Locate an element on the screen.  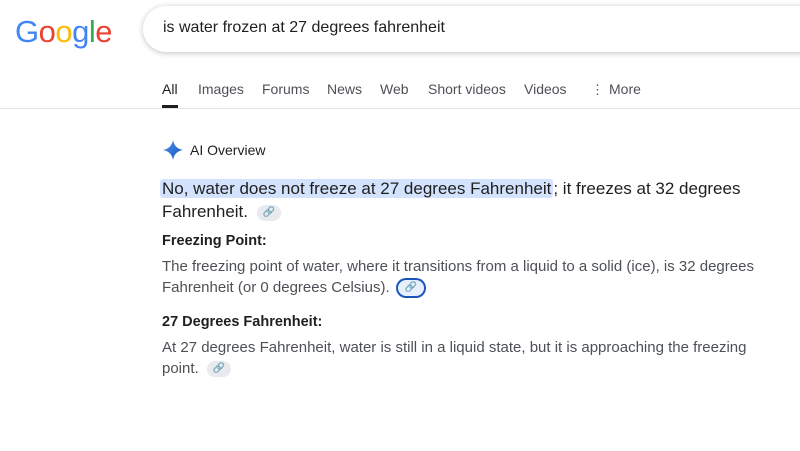
google-logo: Google is located at coordinates (64, 32).